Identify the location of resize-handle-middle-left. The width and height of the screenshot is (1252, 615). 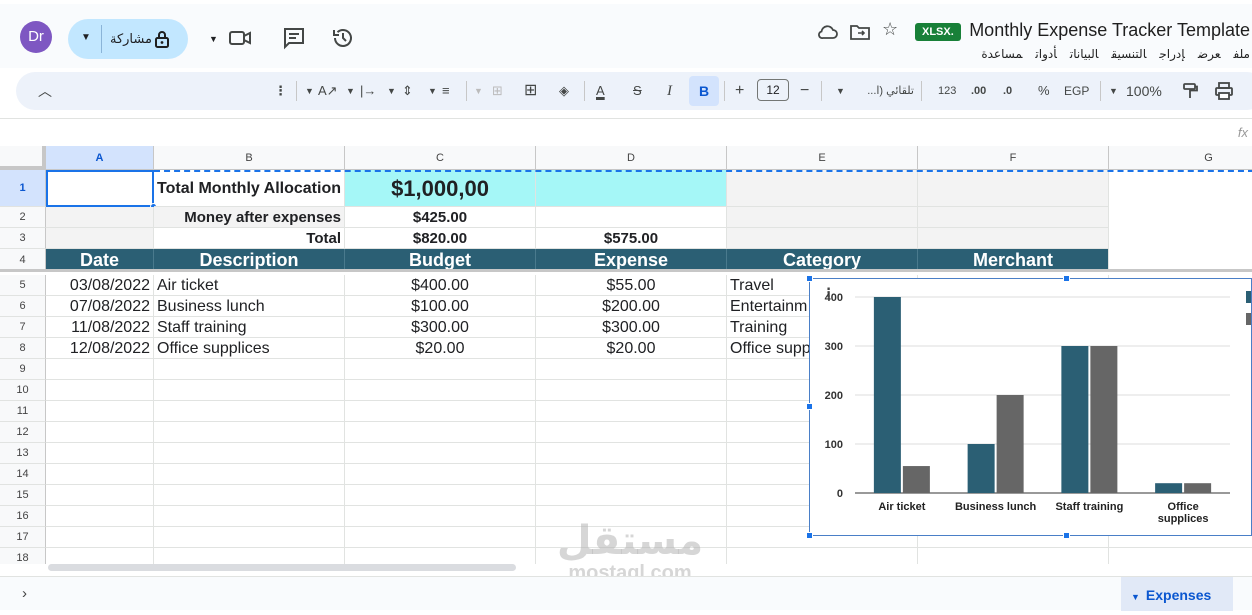
(809, 406).